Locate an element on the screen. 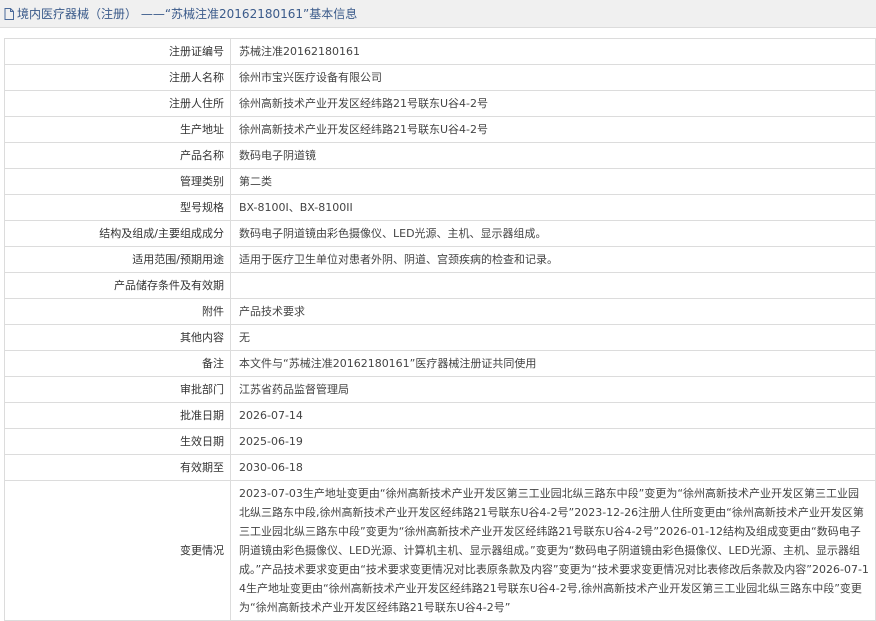 The height and width of the screenshot is (621, 876). field-label: 变更情况 is located at coordinates (117, 550).